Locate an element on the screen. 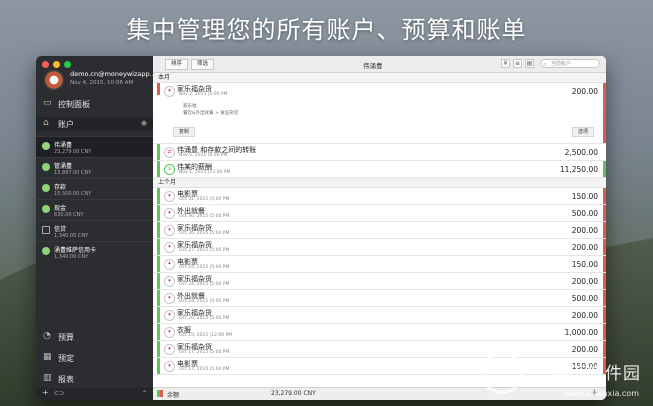 The width and height of the screenshot is (653, 406). sidebar-item-dashboard: ▭ 控制面板 is located at coordinates (94, 104).